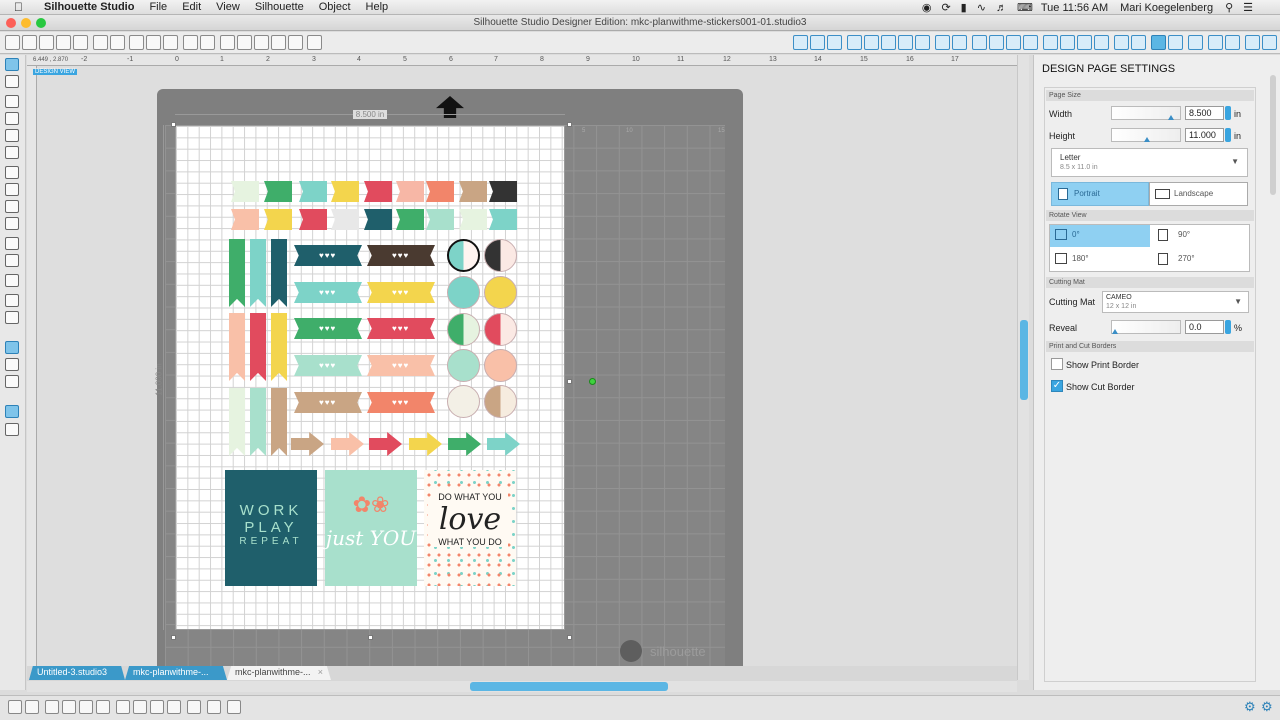  I want to click on redo-icon, so click(207, 42).